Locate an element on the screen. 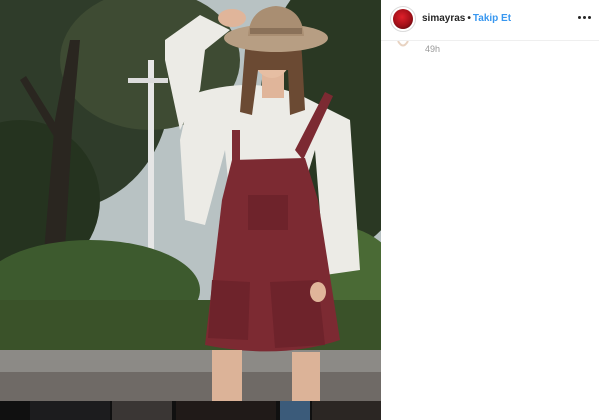 The height and width of the screenshot is (420, 599). more-options-icon is located at coordinates (585, 18).